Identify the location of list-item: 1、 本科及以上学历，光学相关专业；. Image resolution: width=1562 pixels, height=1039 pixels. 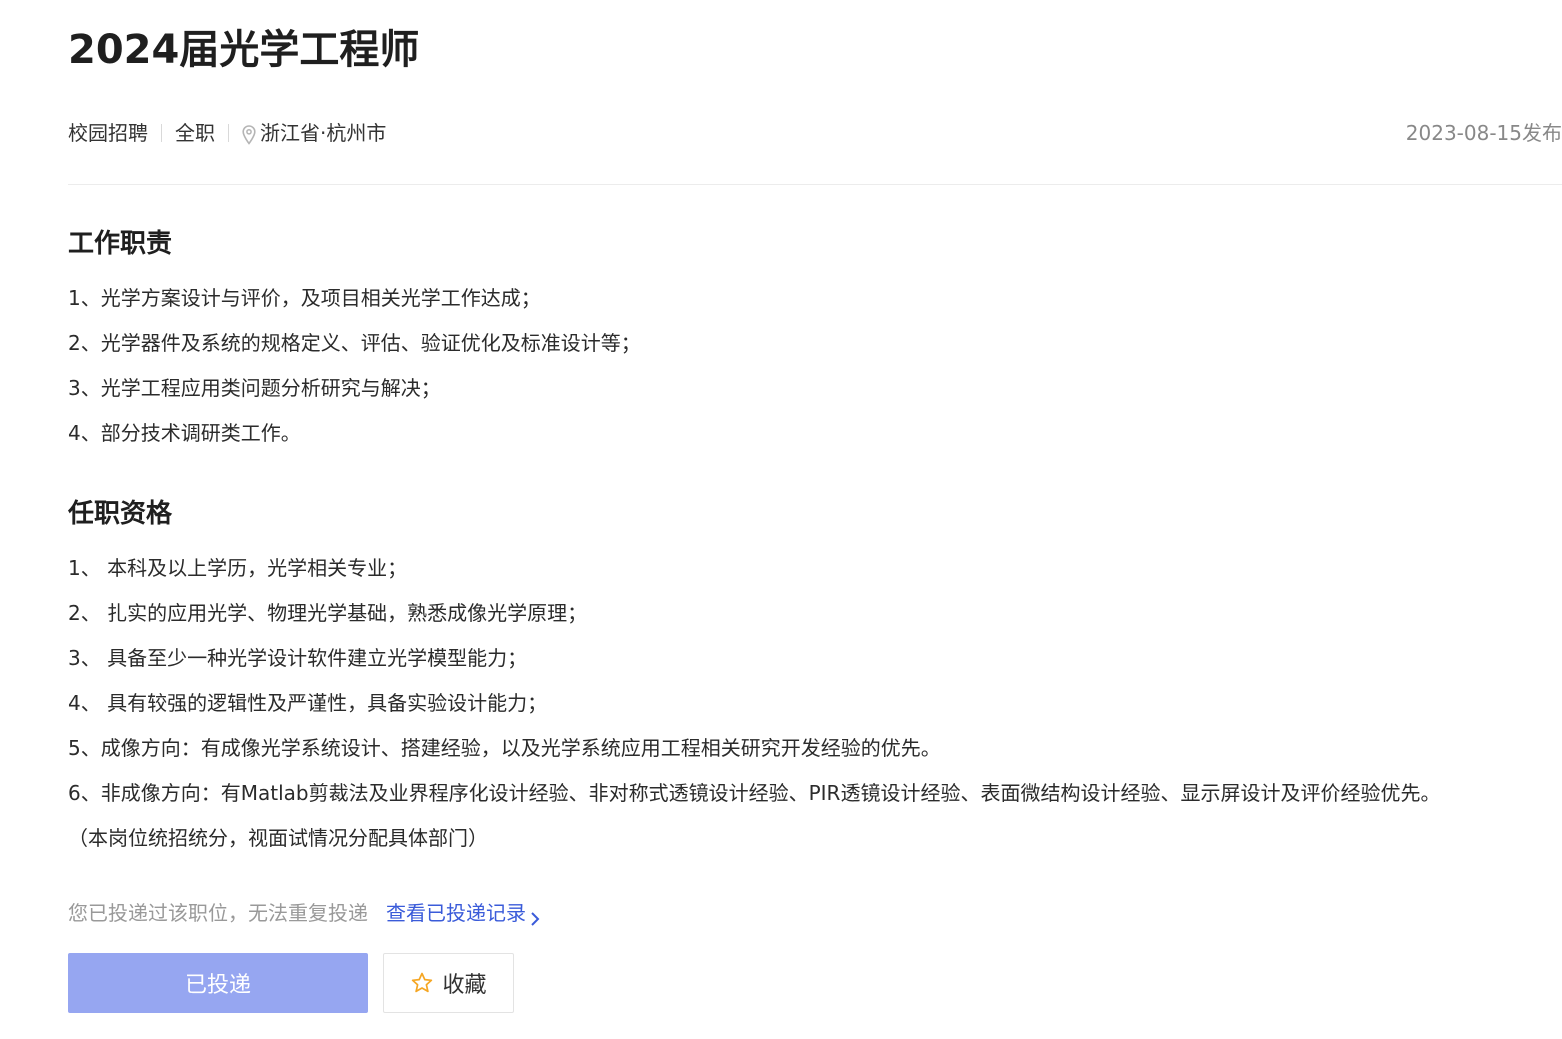
(238, 568).